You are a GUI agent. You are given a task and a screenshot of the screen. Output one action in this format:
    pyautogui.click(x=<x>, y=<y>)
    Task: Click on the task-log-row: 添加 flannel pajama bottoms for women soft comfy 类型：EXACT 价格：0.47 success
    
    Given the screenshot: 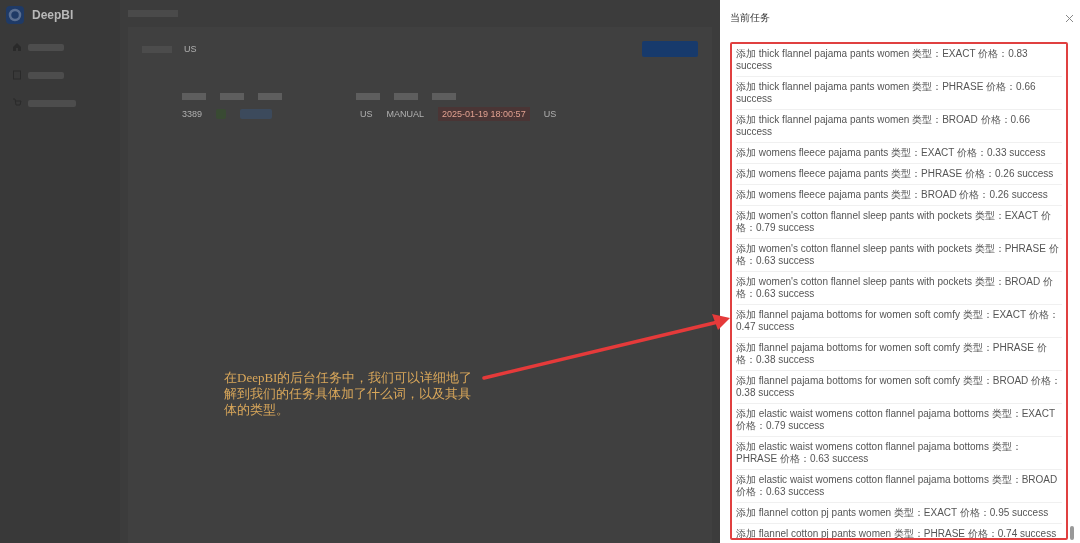 What is the action you would take?
    pyautogui.click(x=899, y=321)
    